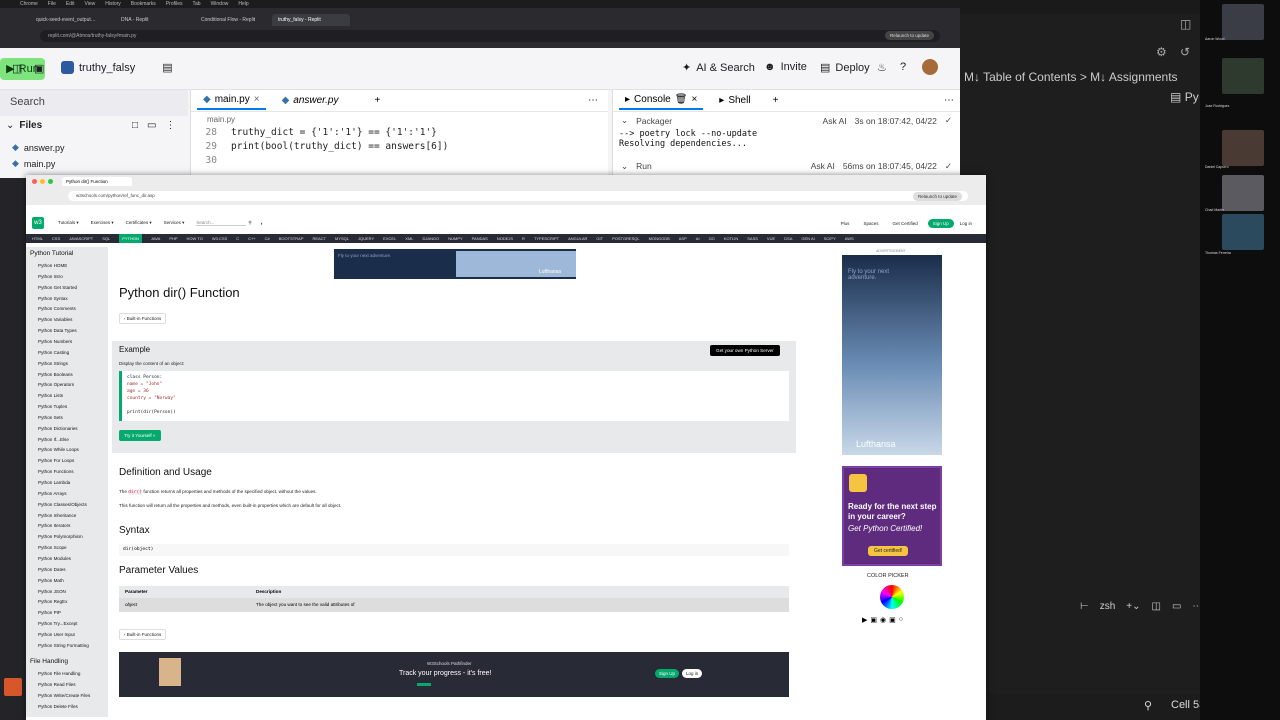 The image size is (1280, 720). I want to click on topic-link: MYSQL, so click(342, 238).